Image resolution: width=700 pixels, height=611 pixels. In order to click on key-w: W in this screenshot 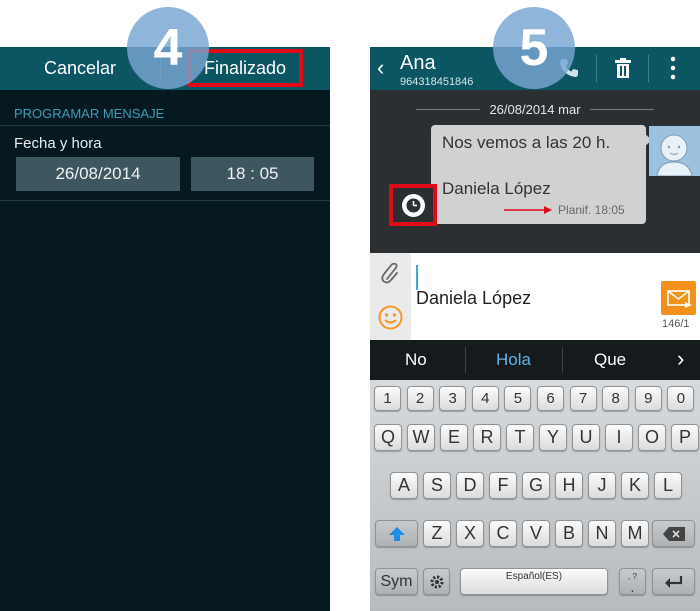, I will do `click(421, 437)`.